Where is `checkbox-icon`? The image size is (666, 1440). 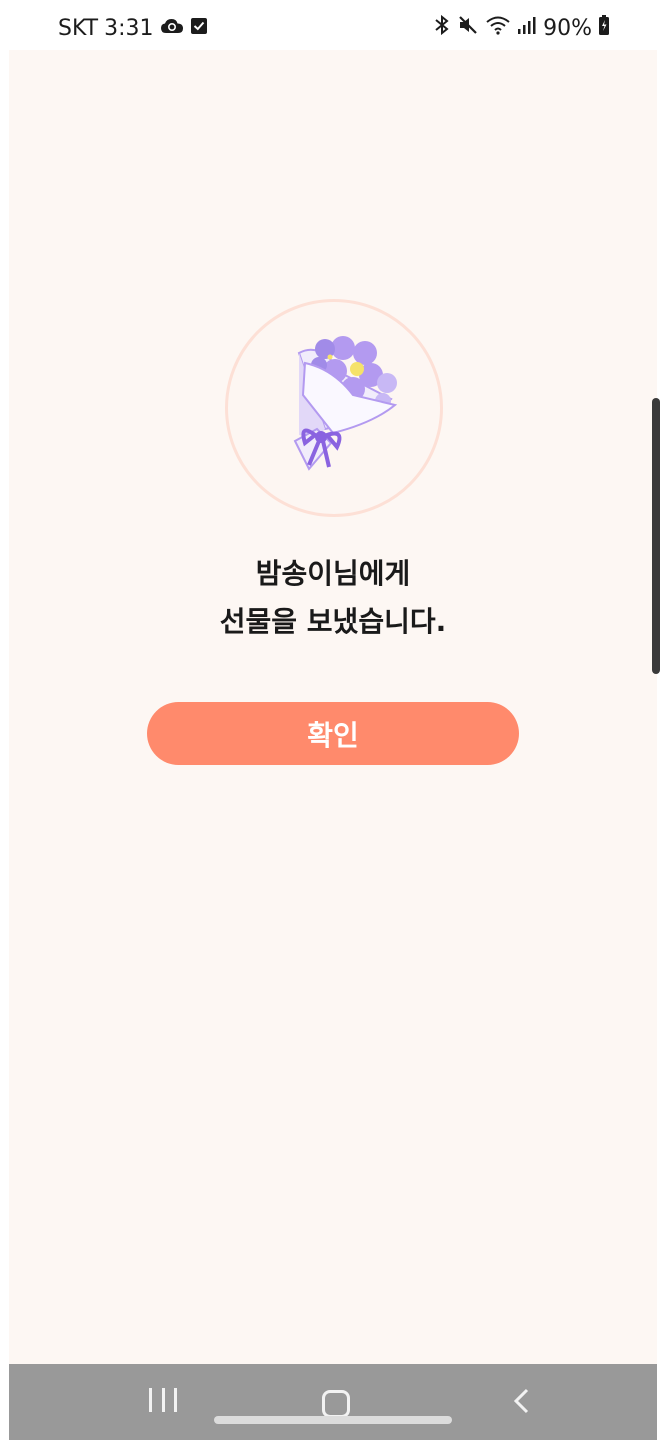
checkbox-icon is located at coordinates (199, 28).